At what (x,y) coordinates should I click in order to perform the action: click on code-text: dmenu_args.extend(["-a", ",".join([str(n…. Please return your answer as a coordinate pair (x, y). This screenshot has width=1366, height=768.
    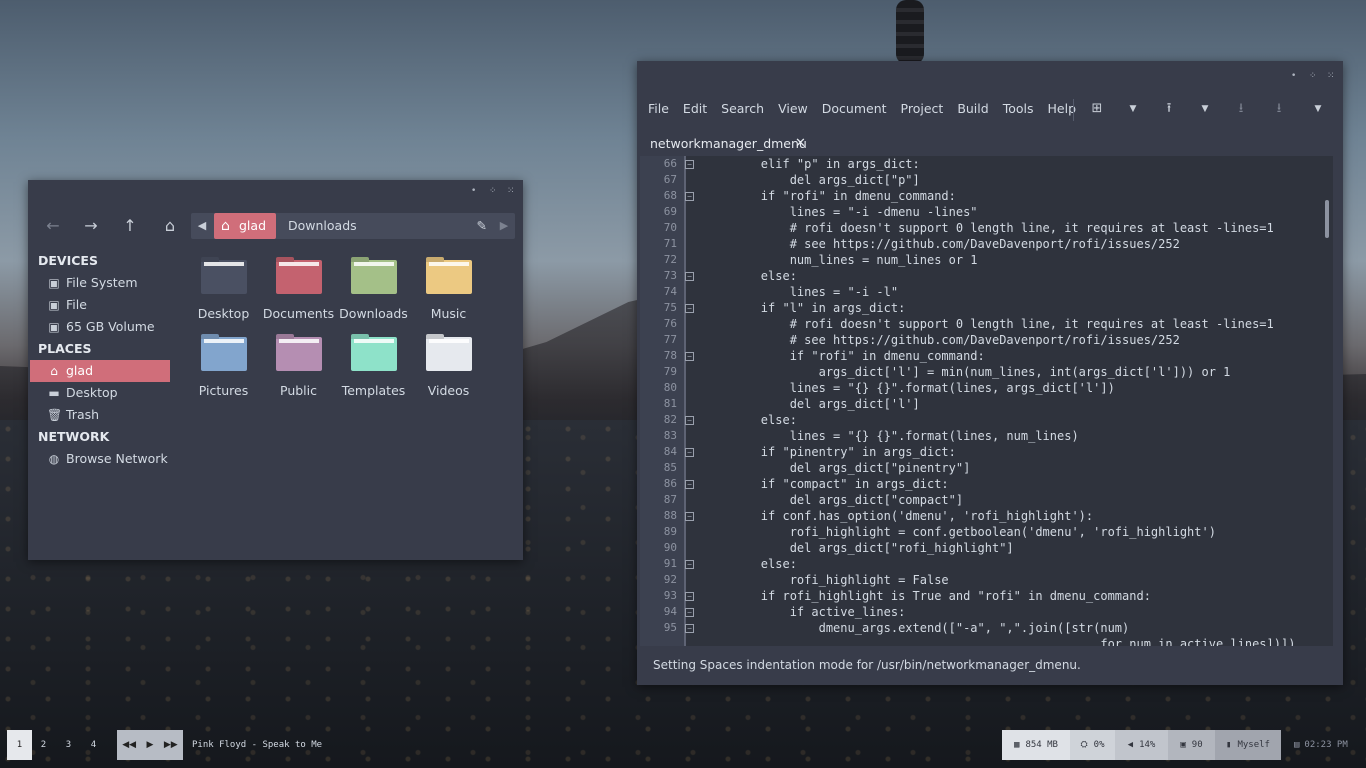
    Looking at the image, I should click on (916, 628).